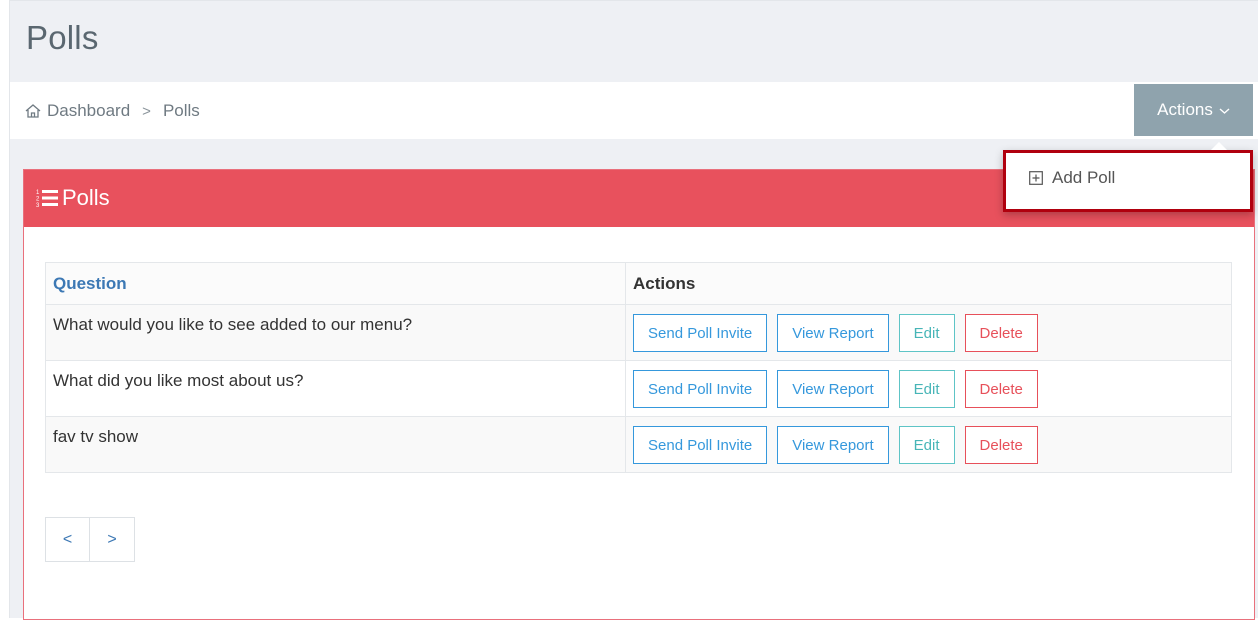  What do you see at coordinates (335, 283) in the screenshot?
I see `column-header-question: Question` at bounding box center [335, 283].